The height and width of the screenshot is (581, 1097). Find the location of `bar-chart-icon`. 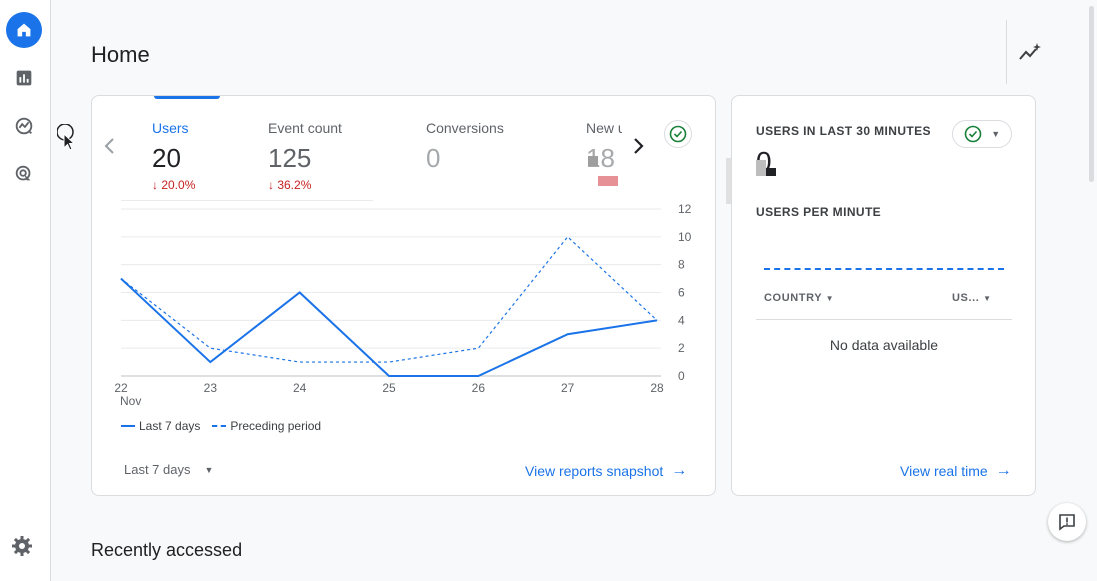

bar-chart-icon is located at coordinates (24, 78).